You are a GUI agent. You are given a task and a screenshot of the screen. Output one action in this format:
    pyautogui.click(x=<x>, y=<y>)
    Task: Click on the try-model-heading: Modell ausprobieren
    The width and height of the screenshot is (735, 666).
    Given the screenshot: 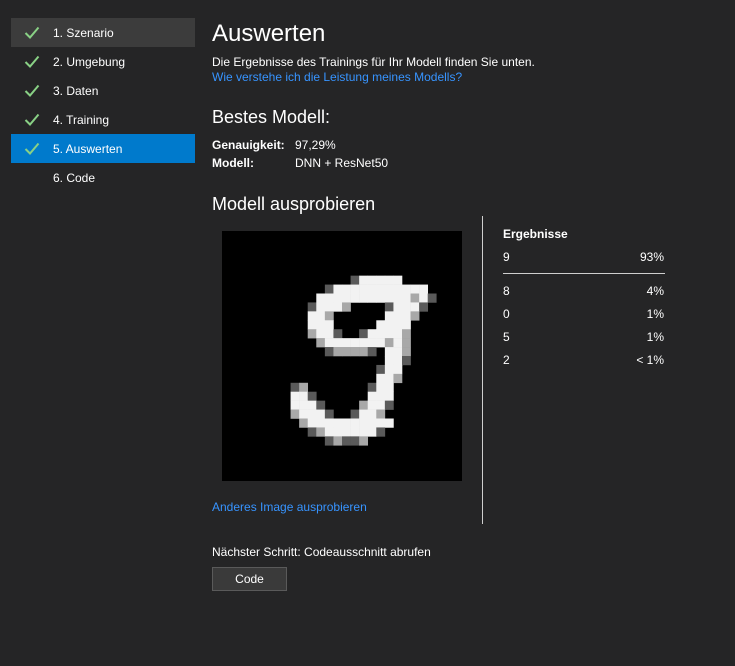 What is the action you would take?
    pyautogui.click(x=294, y=204)
    